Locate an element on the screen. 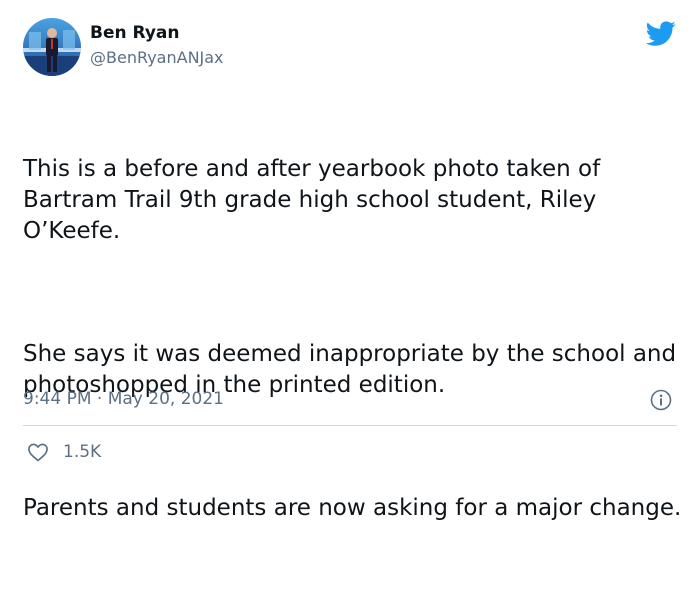 This screenshot has width=700, height=616. like-count: 1.5K is located at coordinates (82, 452).